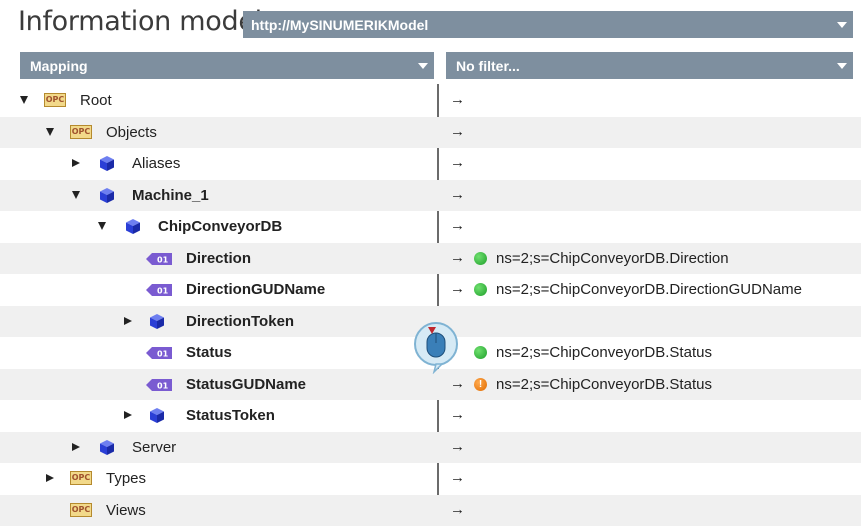 The width and height of the screenshot is (861, 526). What do you see at coordinates (548, 24) in the screenshot?
I see `model-select: http://MySINUMERIKModel` at bounding box center [548, 24].